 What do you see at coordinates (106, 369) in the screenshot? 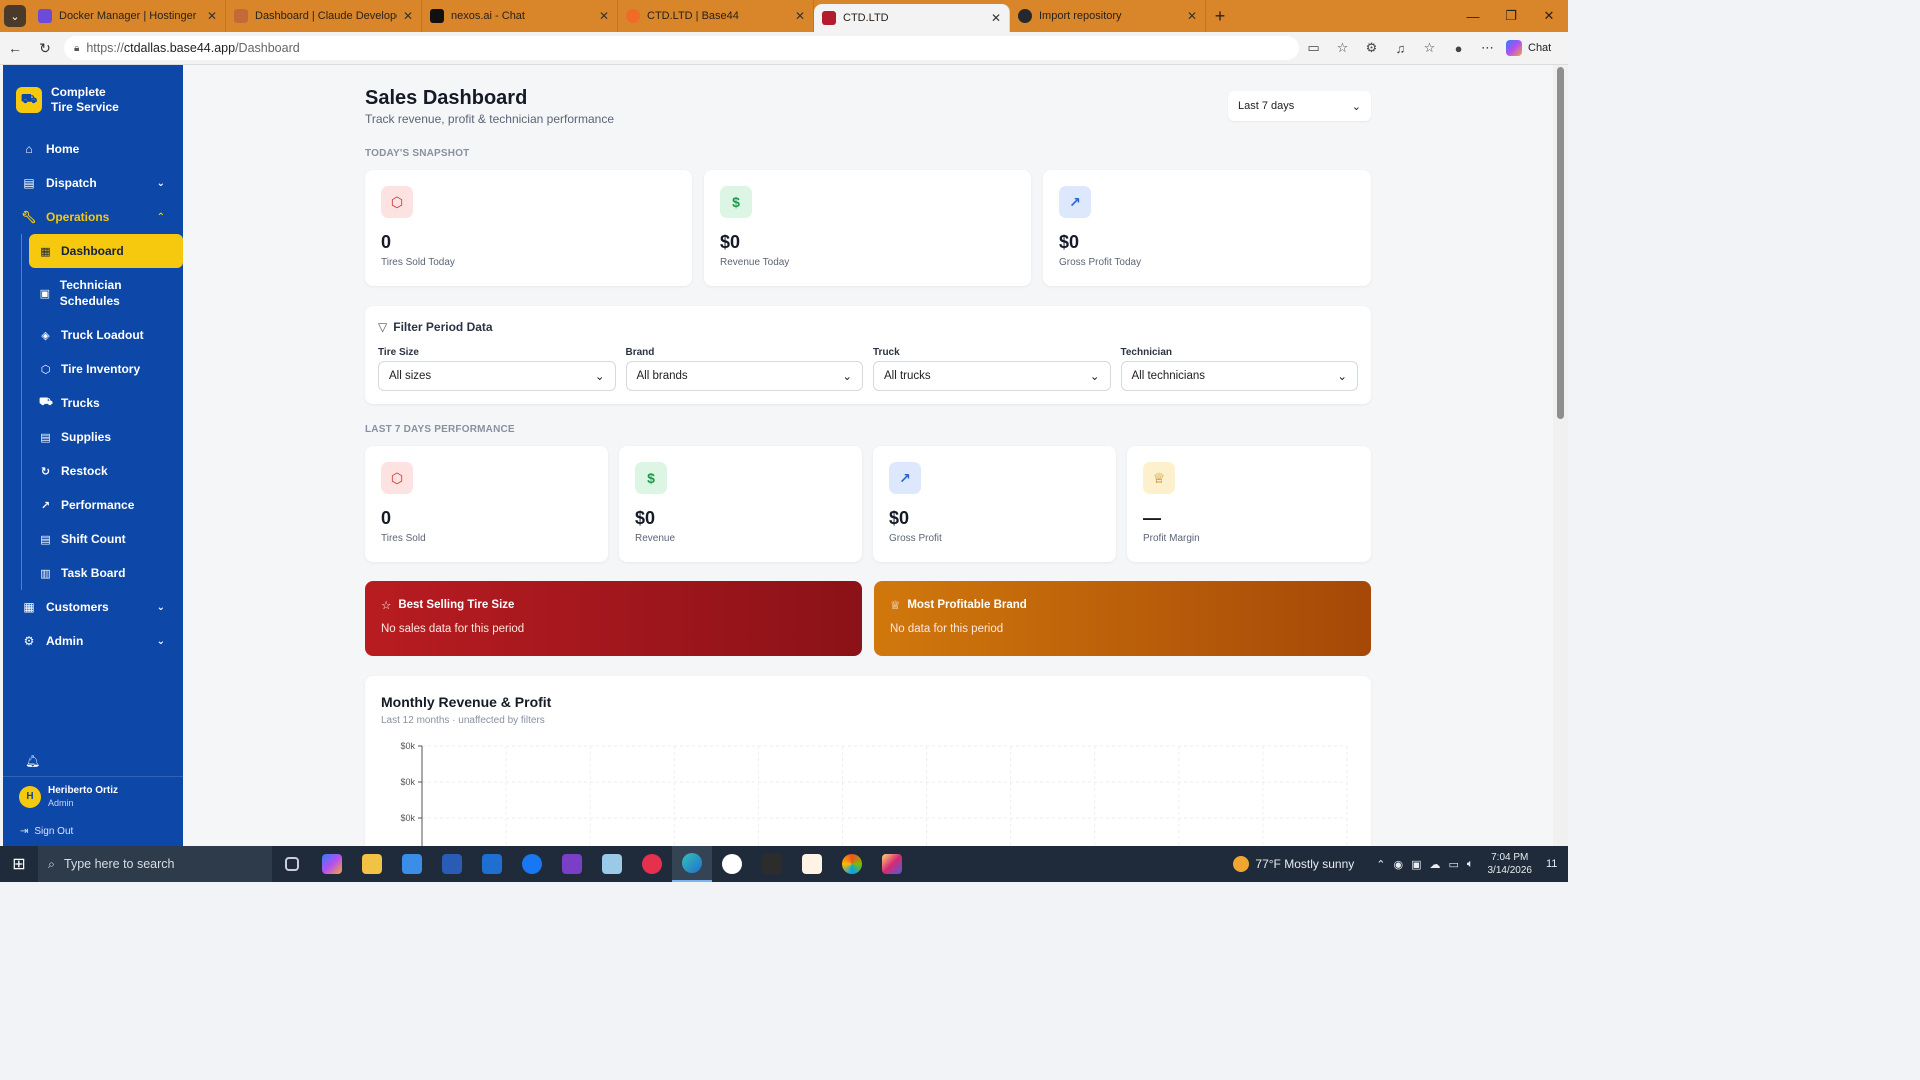
I see `sidebar-item-tire-inventory: ⬡ Tire Inventory` at bounding box center [106, 369].